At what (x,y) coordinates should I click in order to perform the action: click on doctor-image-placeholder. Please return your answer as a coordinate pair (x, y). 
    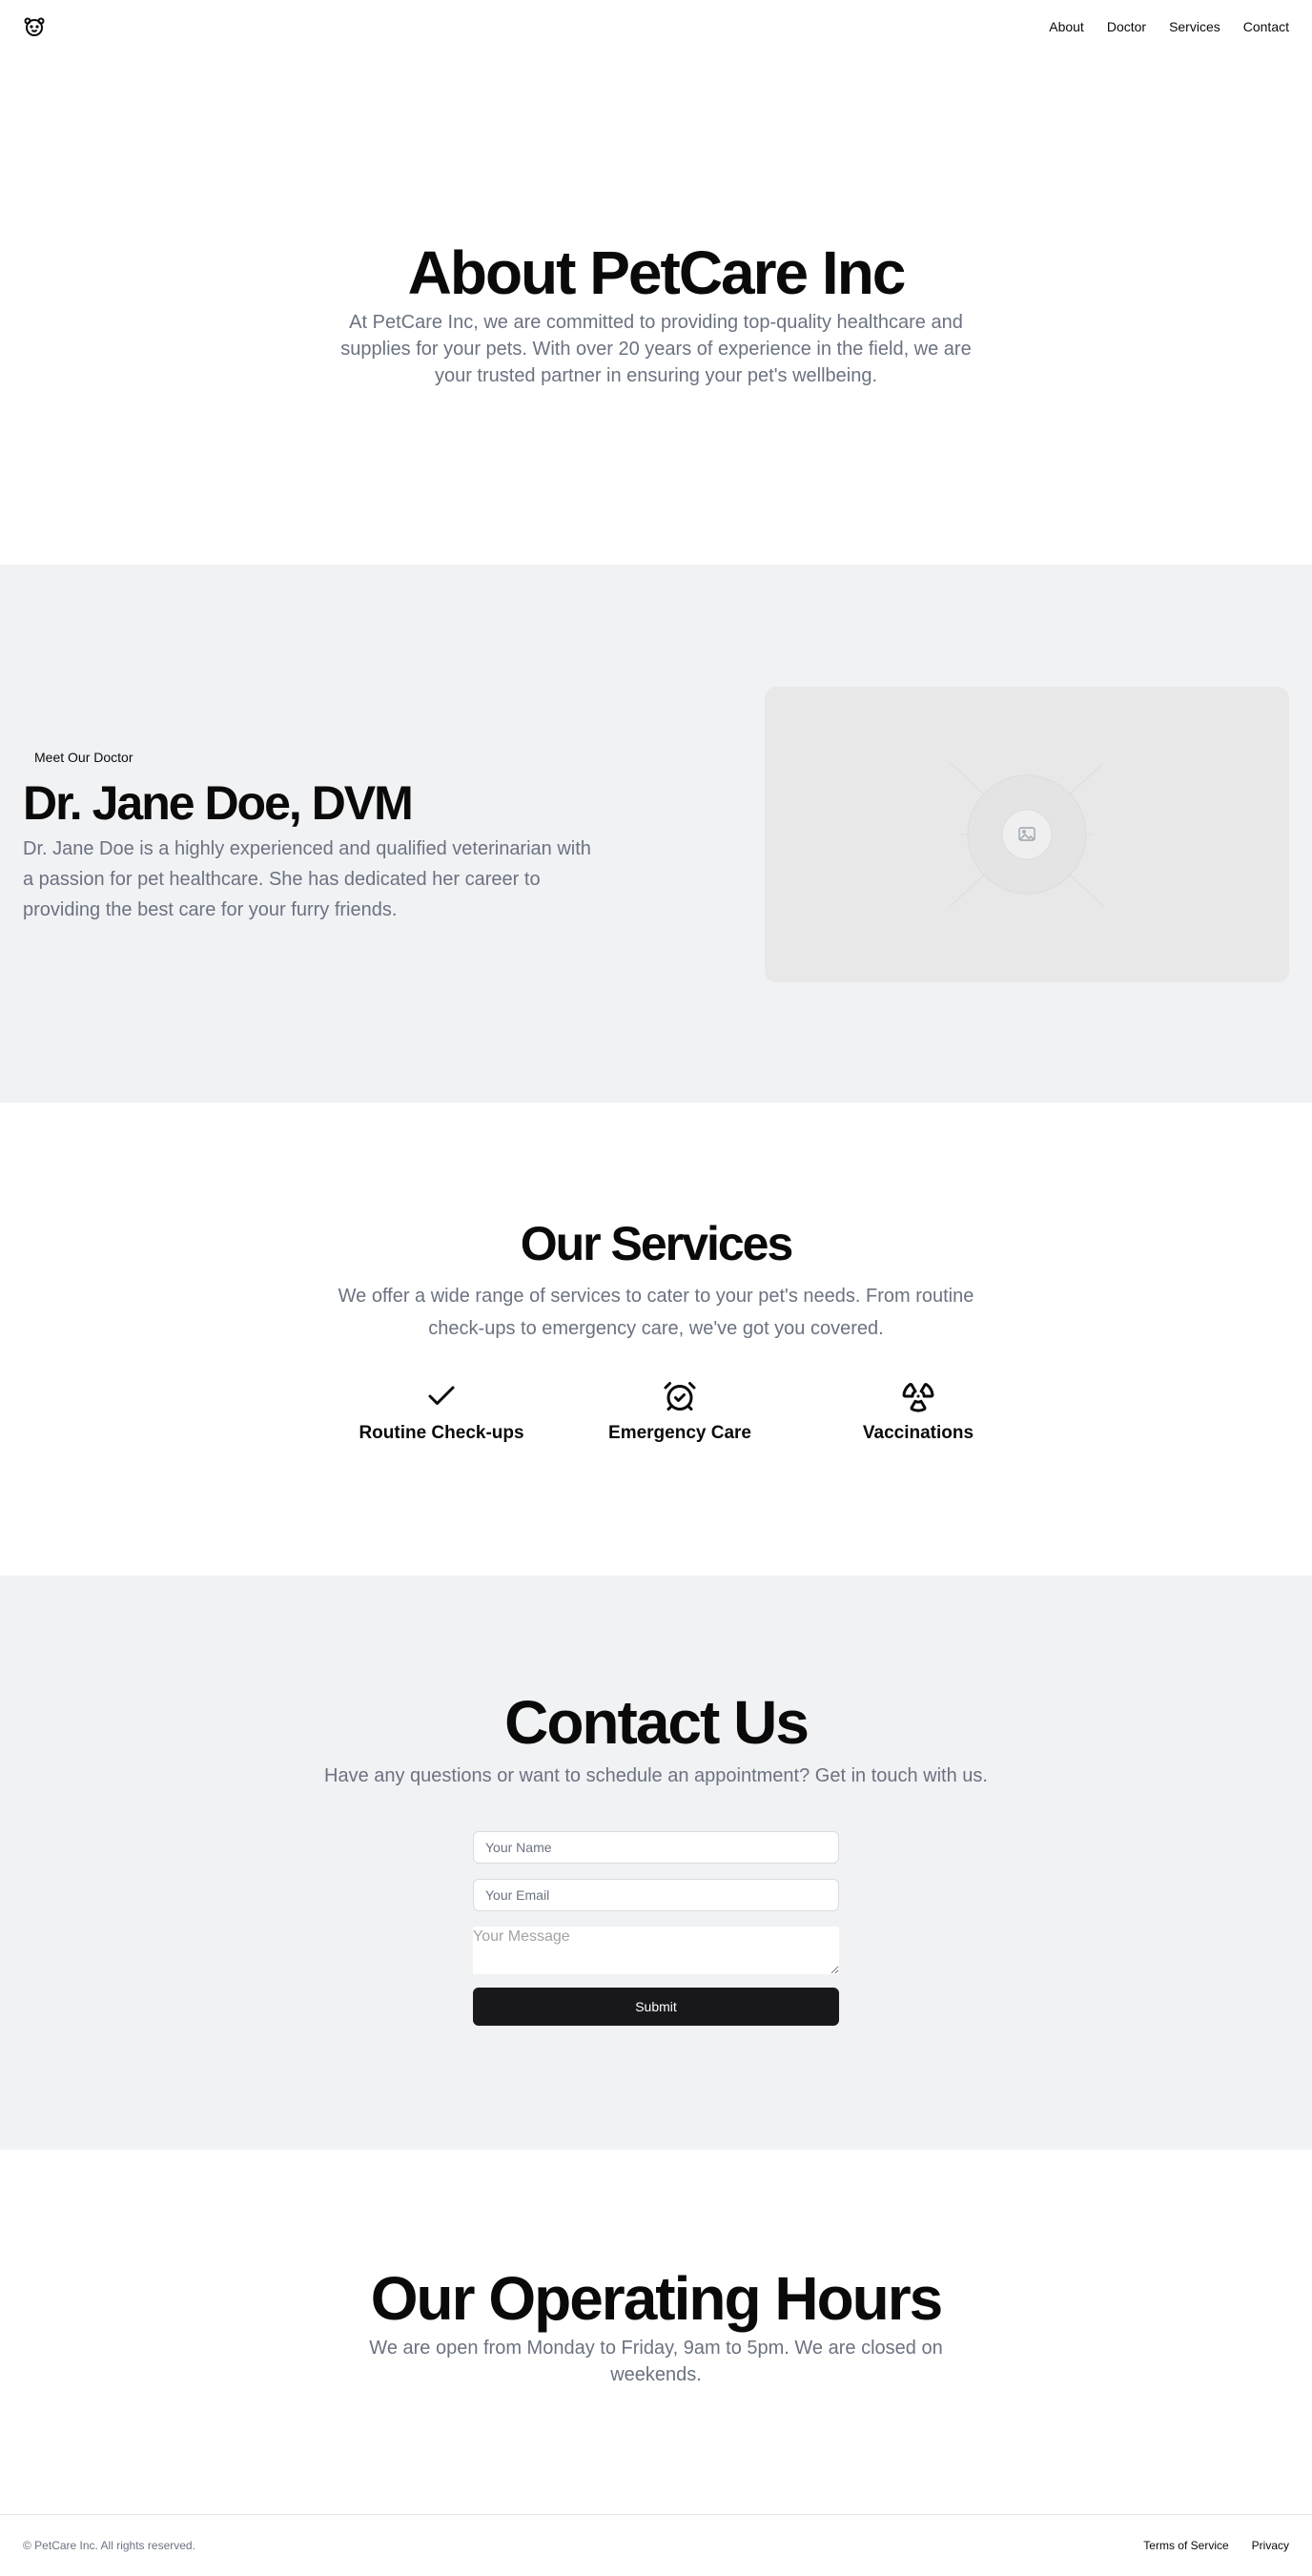
    Looking at the image, I should click on (1027, 834).